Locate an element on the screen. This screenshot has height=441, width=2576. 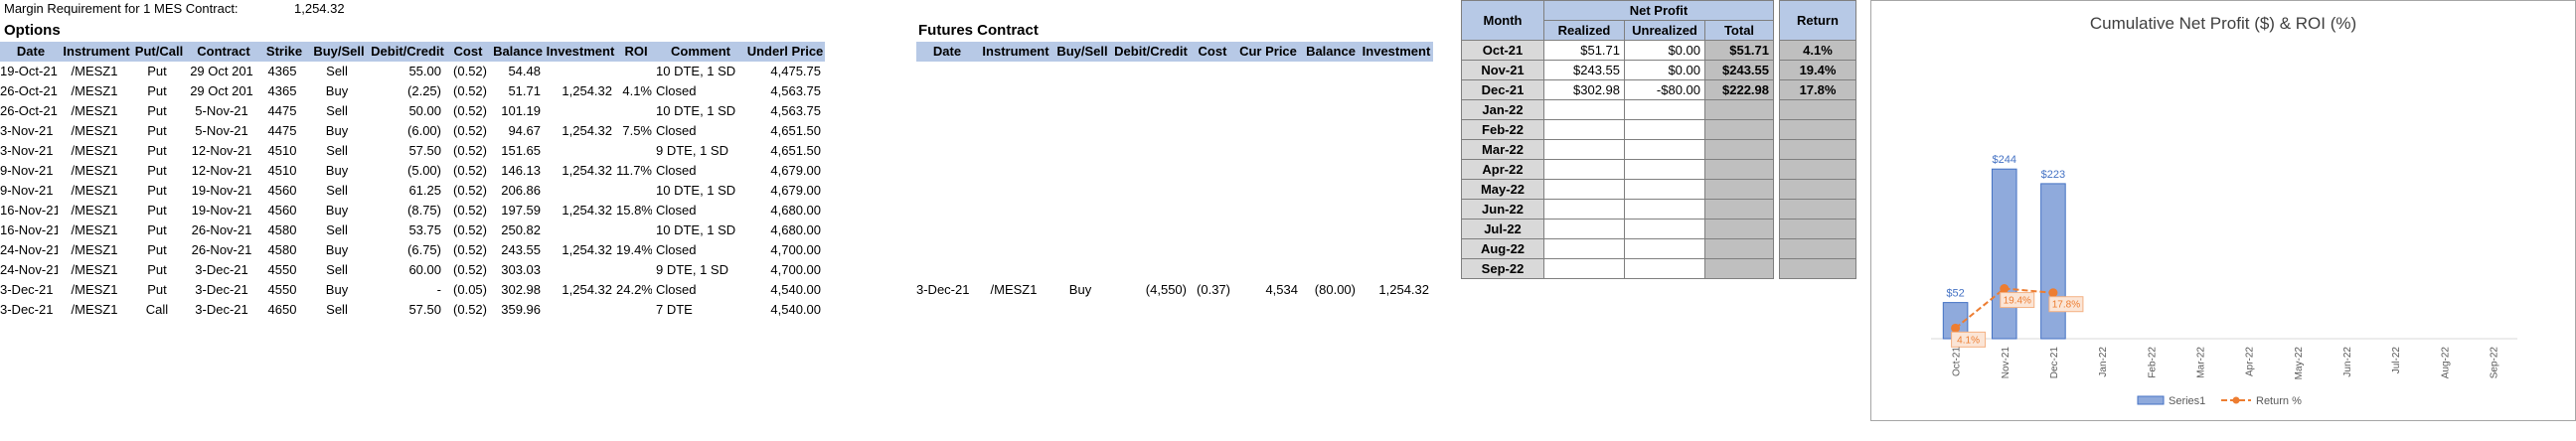
date-cell: 24-Nov-21 is located at coordinates (29, 270).